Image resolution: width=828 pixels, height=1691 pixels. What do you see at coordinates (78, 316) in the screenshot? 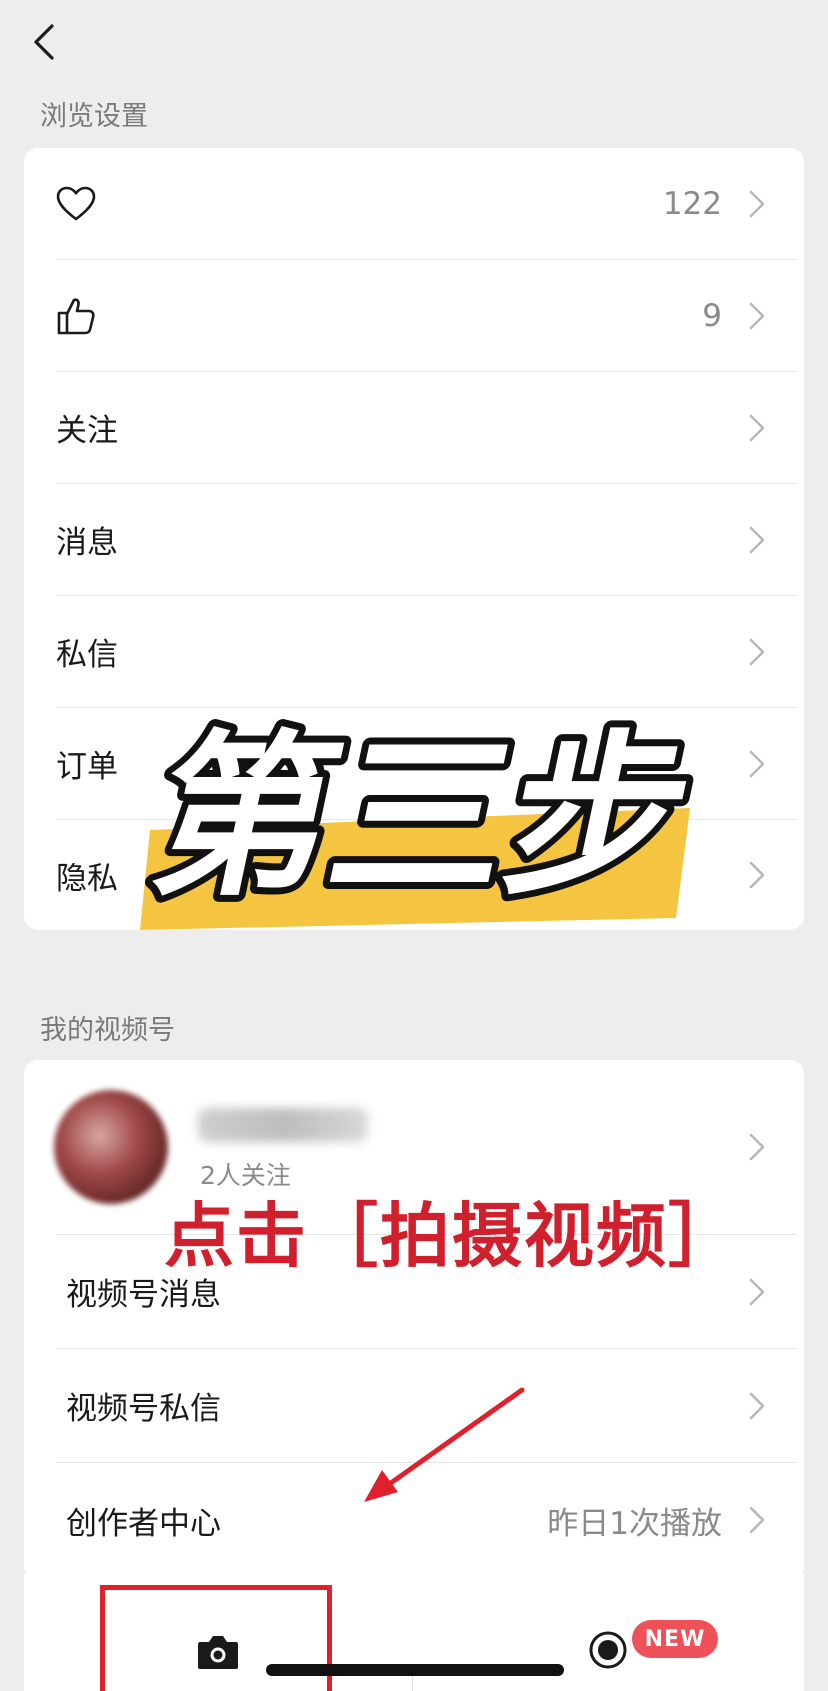
I see `thumbs-up-icon` at bounding box center [78, 316].